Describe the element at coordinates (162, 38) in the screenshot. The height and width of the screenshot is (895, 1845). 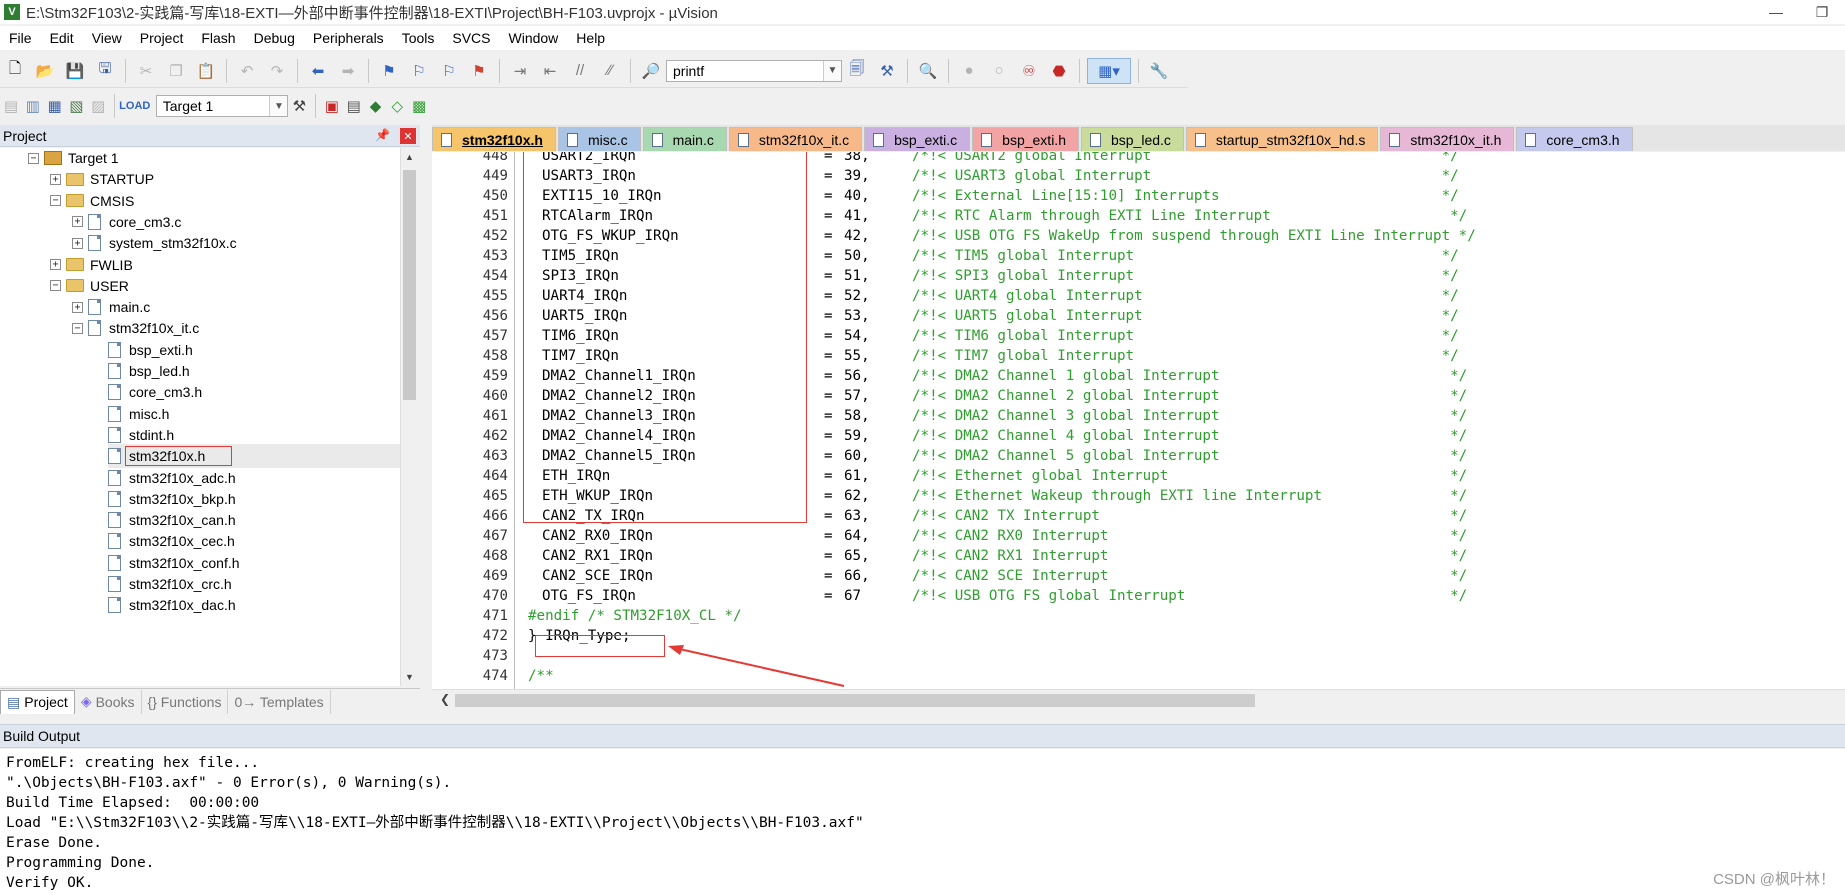
I see `menu-project: Project` at that location.